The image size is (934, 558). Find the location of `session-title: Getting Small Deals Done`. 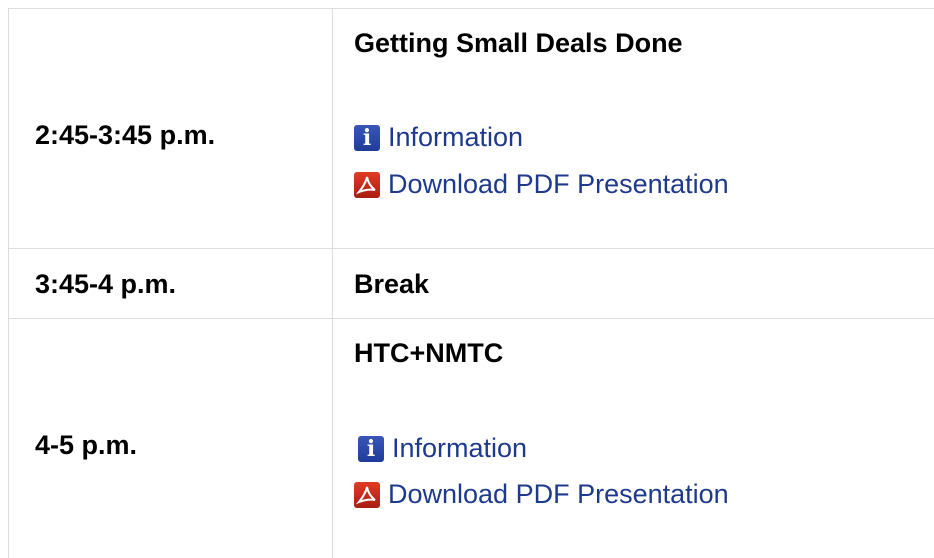

session-title: Getting Small Deals Done is located at coordinates (518, 43).